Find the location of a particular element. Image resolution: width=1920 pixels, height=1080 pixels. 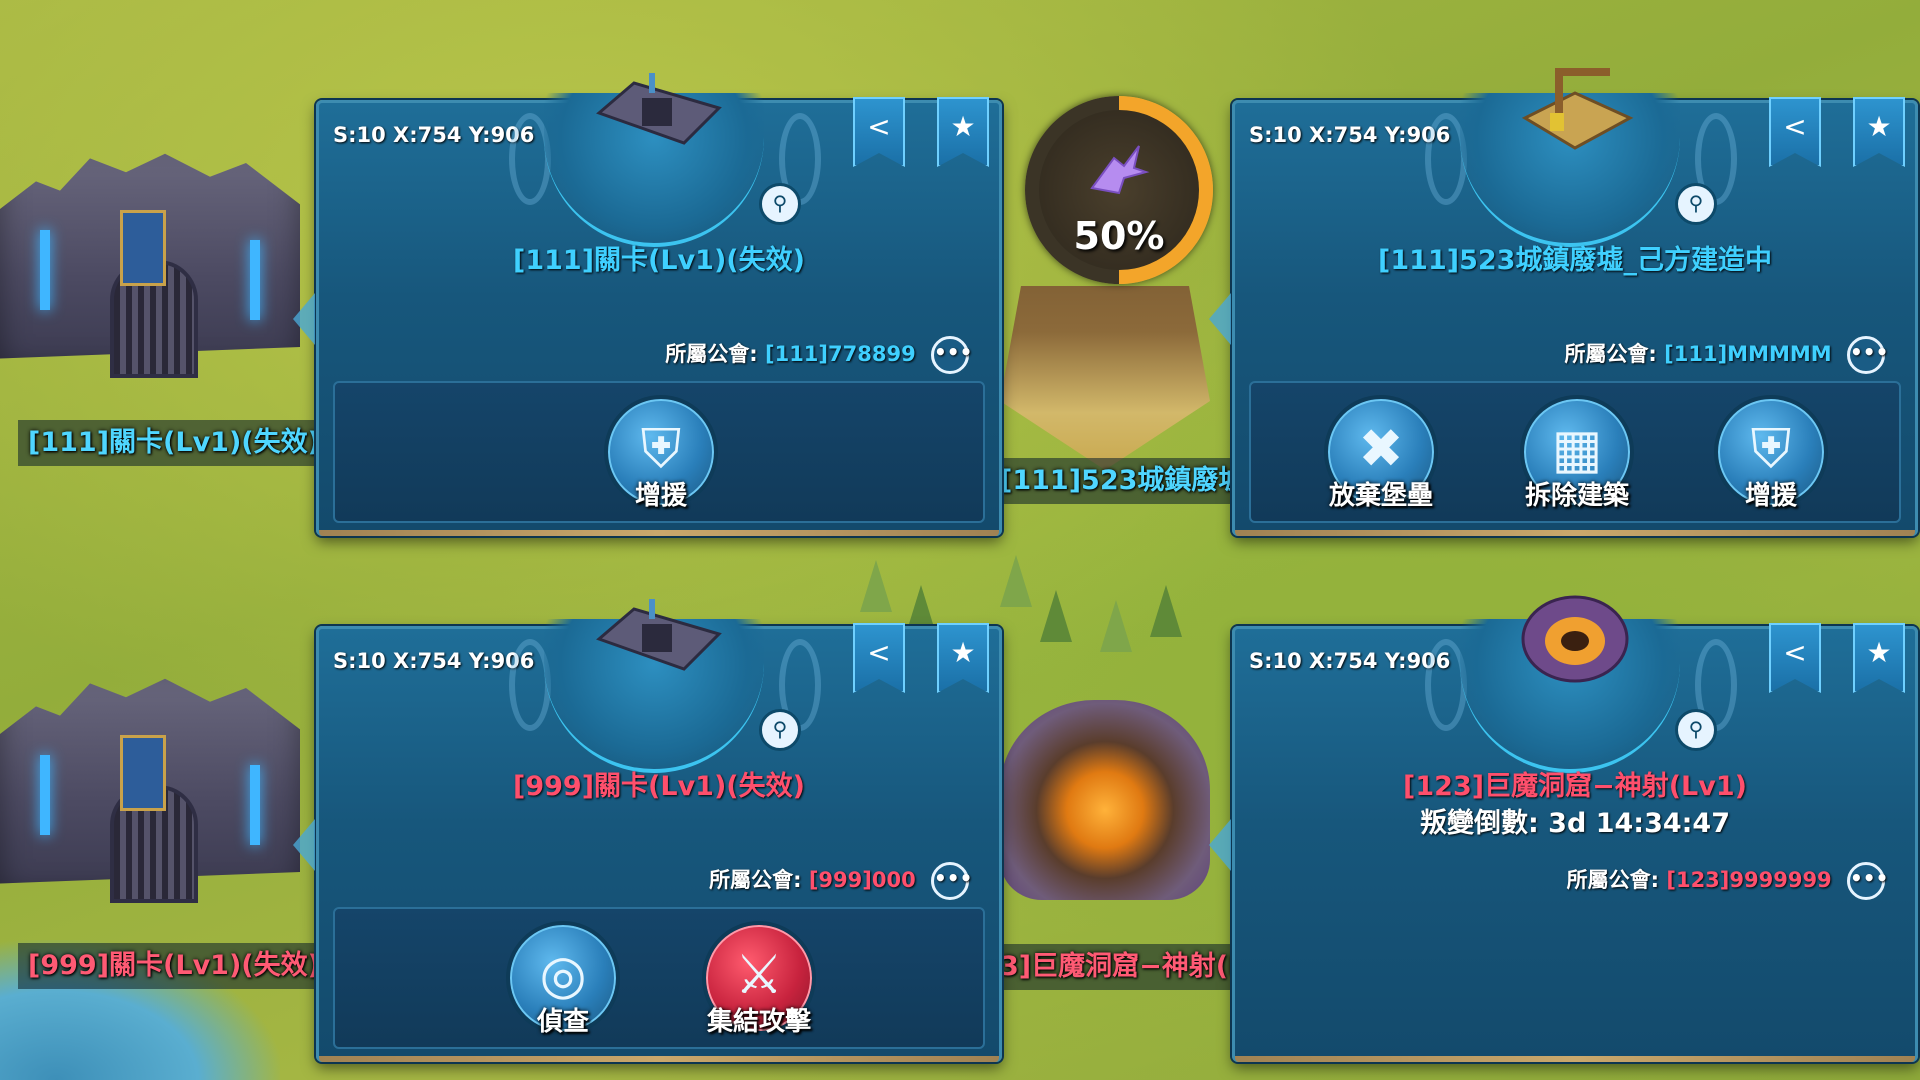

rally-attack-button: ⚔ 集結攻擊 is located at coordinates (759, 981).